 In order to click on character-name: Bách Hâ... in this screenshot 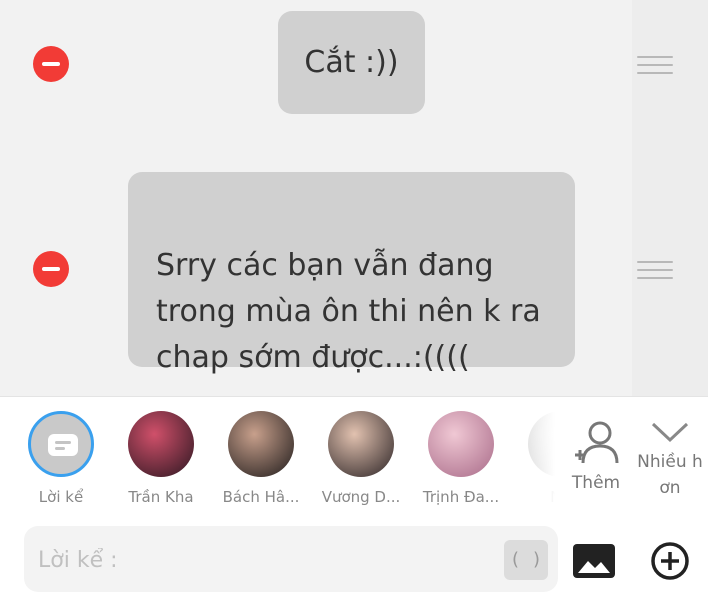, I will do `click(261, 497)`.